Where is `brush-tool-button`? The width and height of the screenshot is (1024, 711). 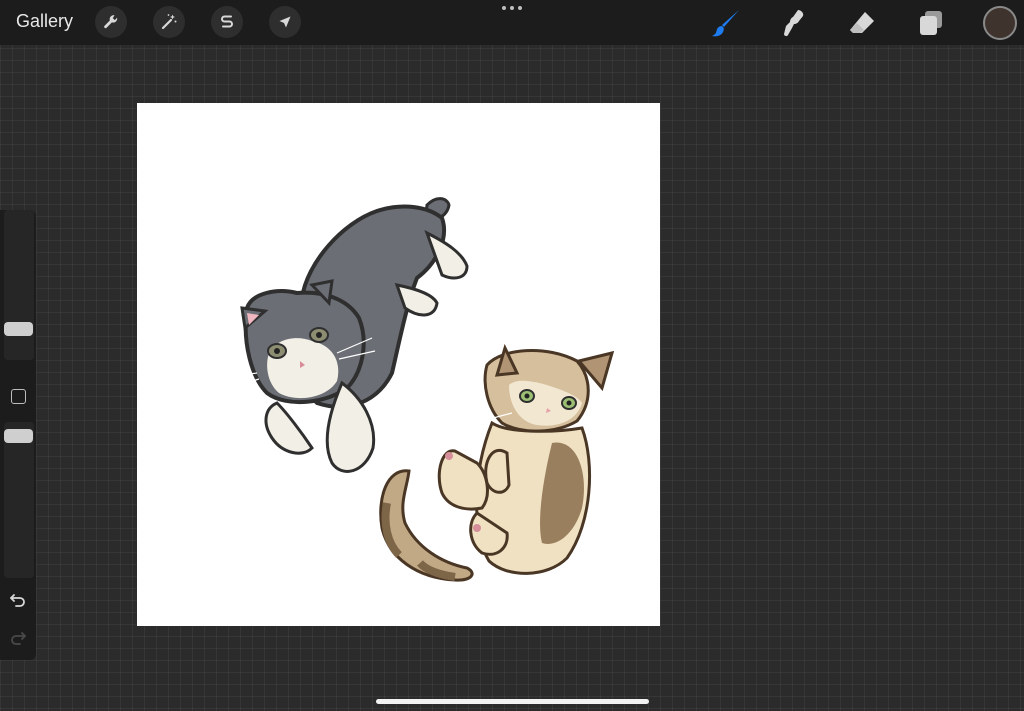
brush-tool-button is located at coordinates (726, 23).